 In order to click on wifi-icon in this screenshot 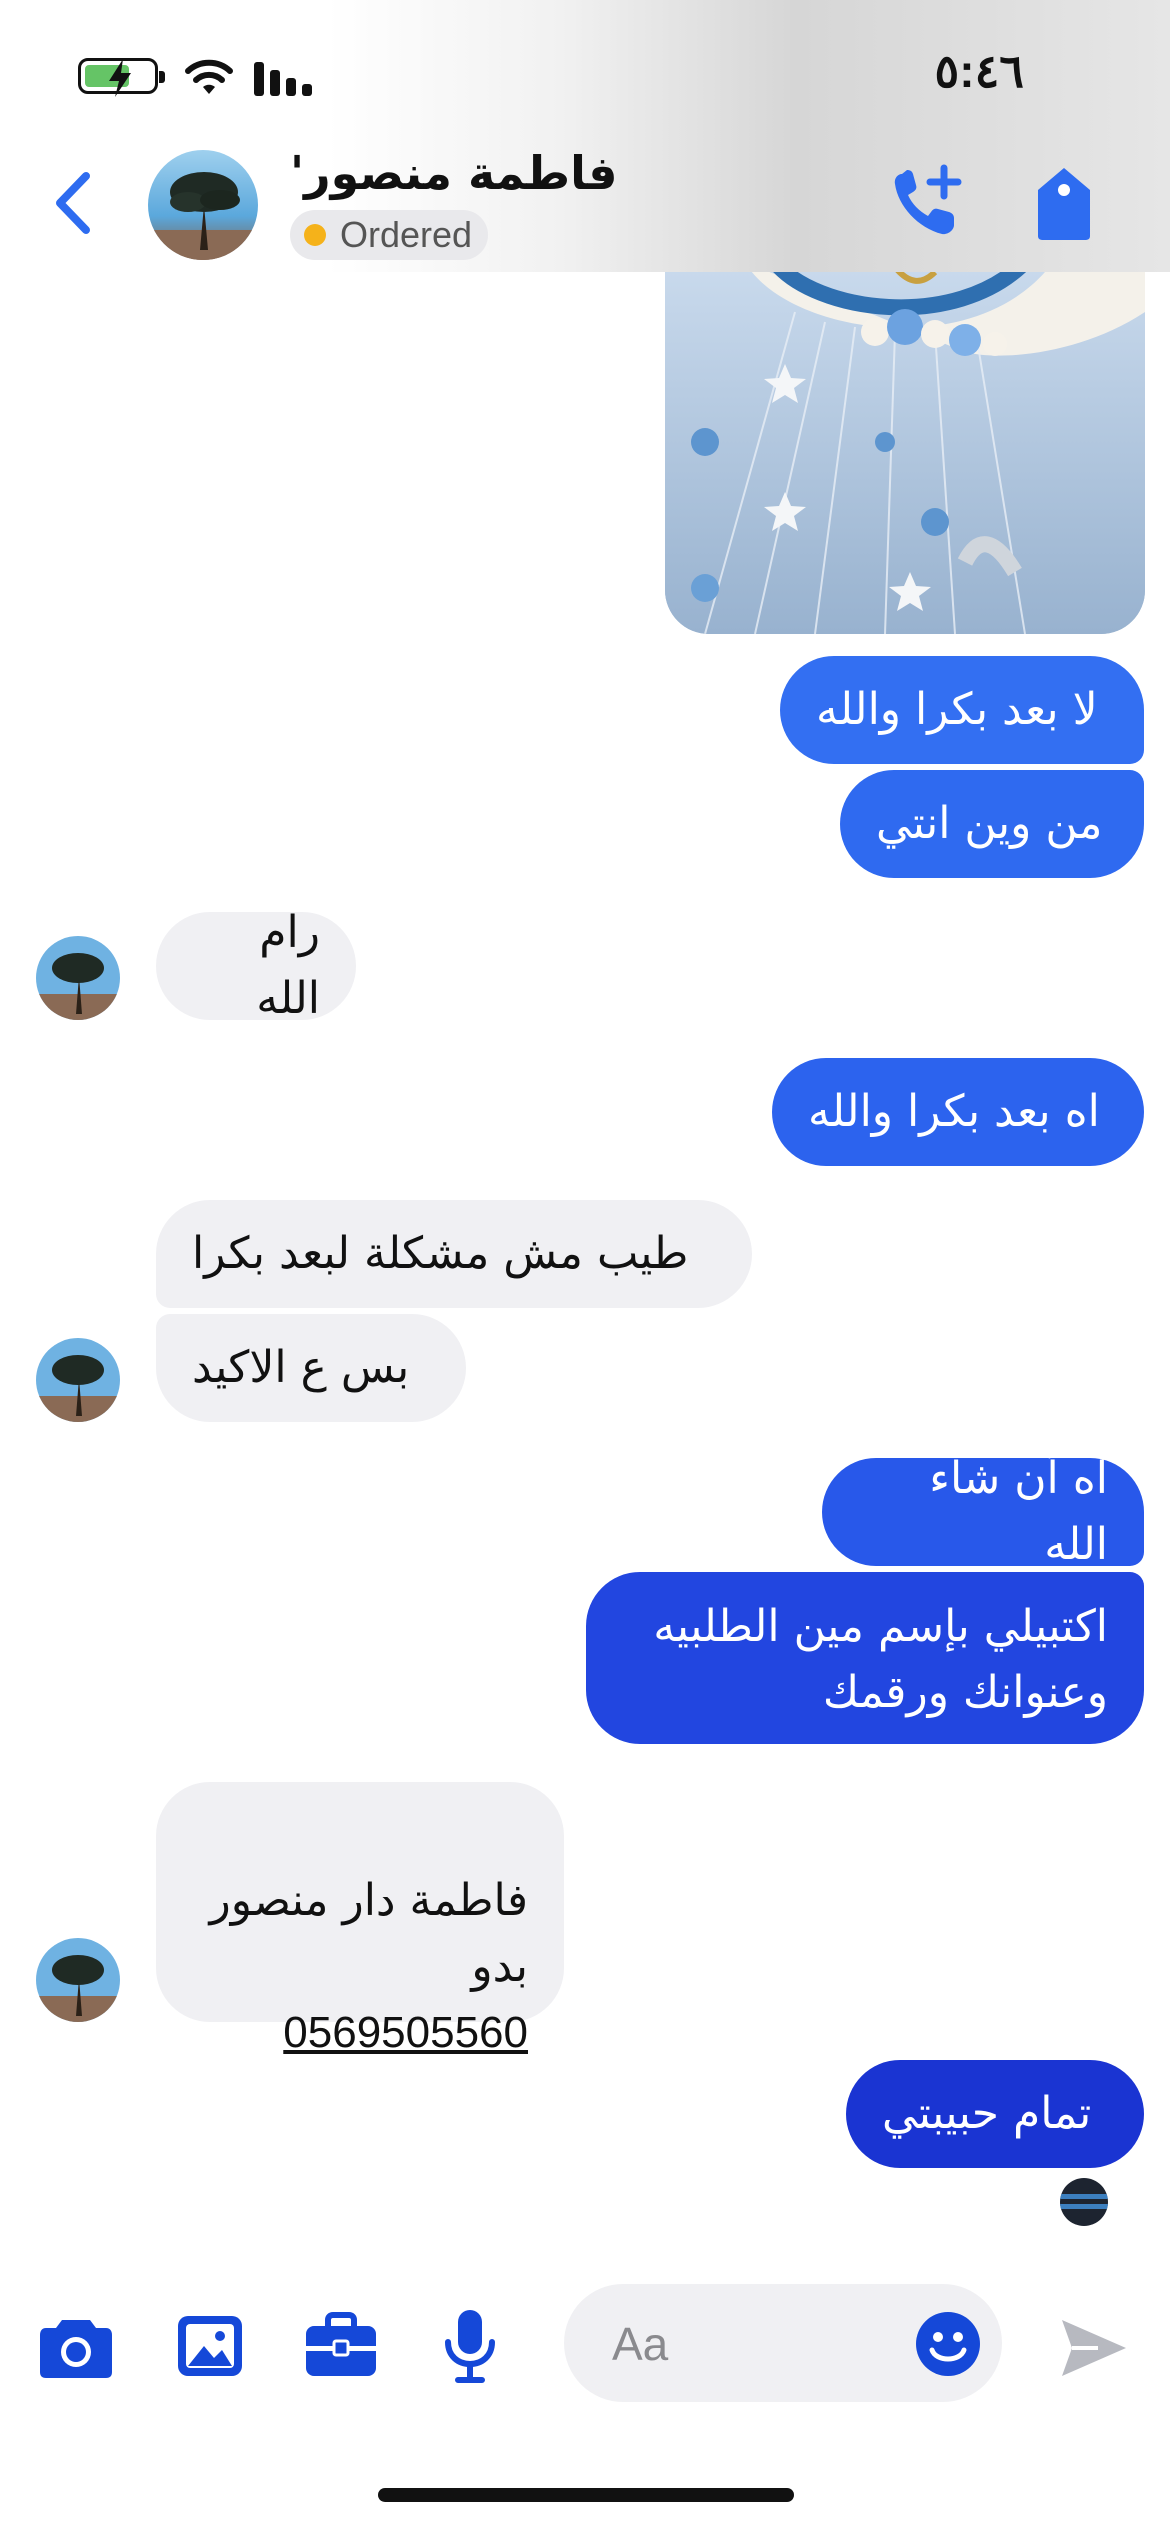, I will do `click(209, 76)`.